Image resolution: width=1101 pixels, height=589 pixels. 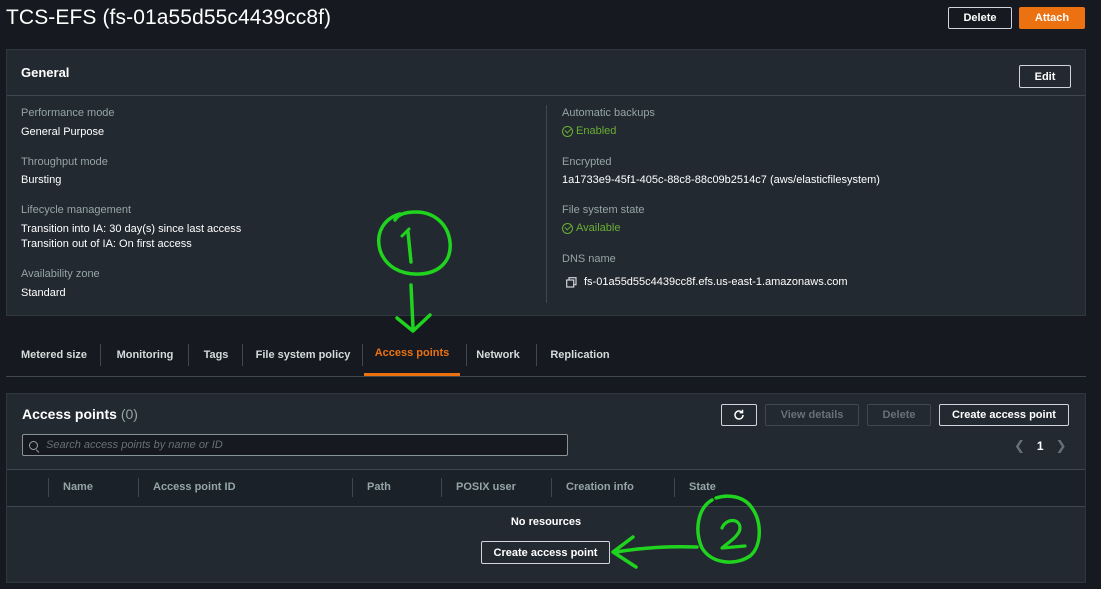 I want to click on availability-zone-value: Standard, so click(x=43, y=293).